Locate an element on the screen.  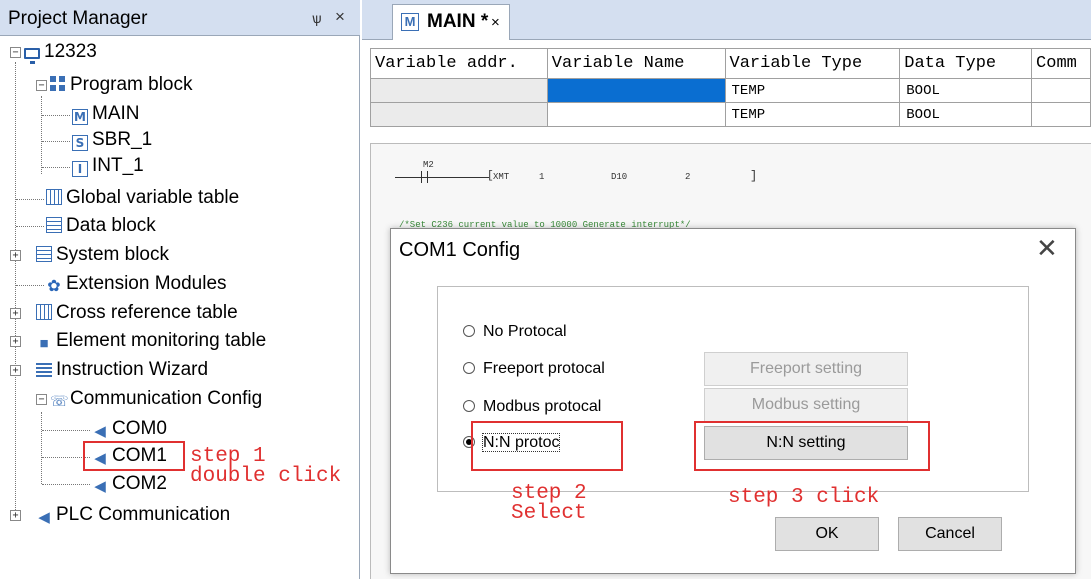
tree-item-com2: ◀ COM2 is located at coordinates (129, 484).